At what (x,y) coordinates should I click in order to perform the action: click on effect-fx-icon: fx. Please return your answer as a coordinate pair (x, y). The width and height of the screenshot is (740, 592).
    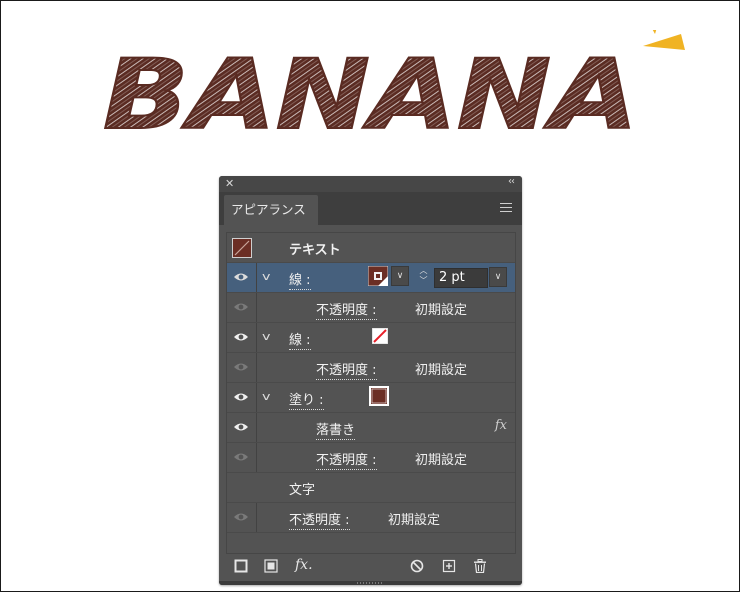
    Looking at the image, I should click on (501, 425).